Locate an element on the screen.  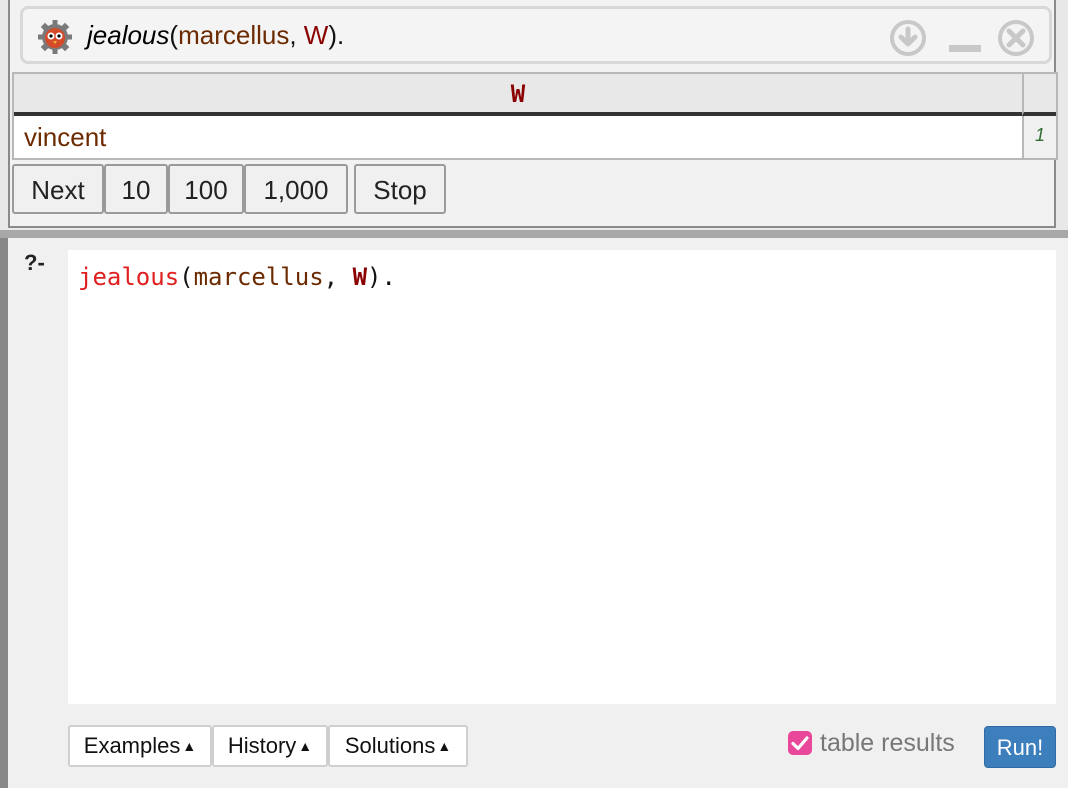
run-button: Run! is located at coordinates (1020, 747).